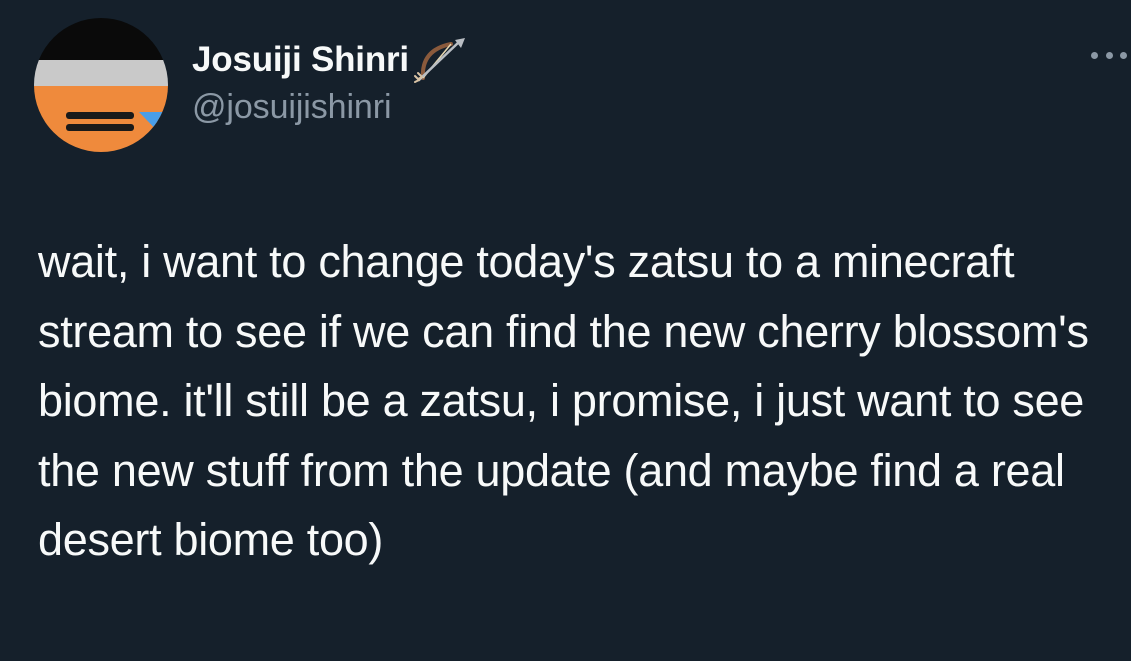  I want to click on more-horizontal-icon, so click(1109, 55).